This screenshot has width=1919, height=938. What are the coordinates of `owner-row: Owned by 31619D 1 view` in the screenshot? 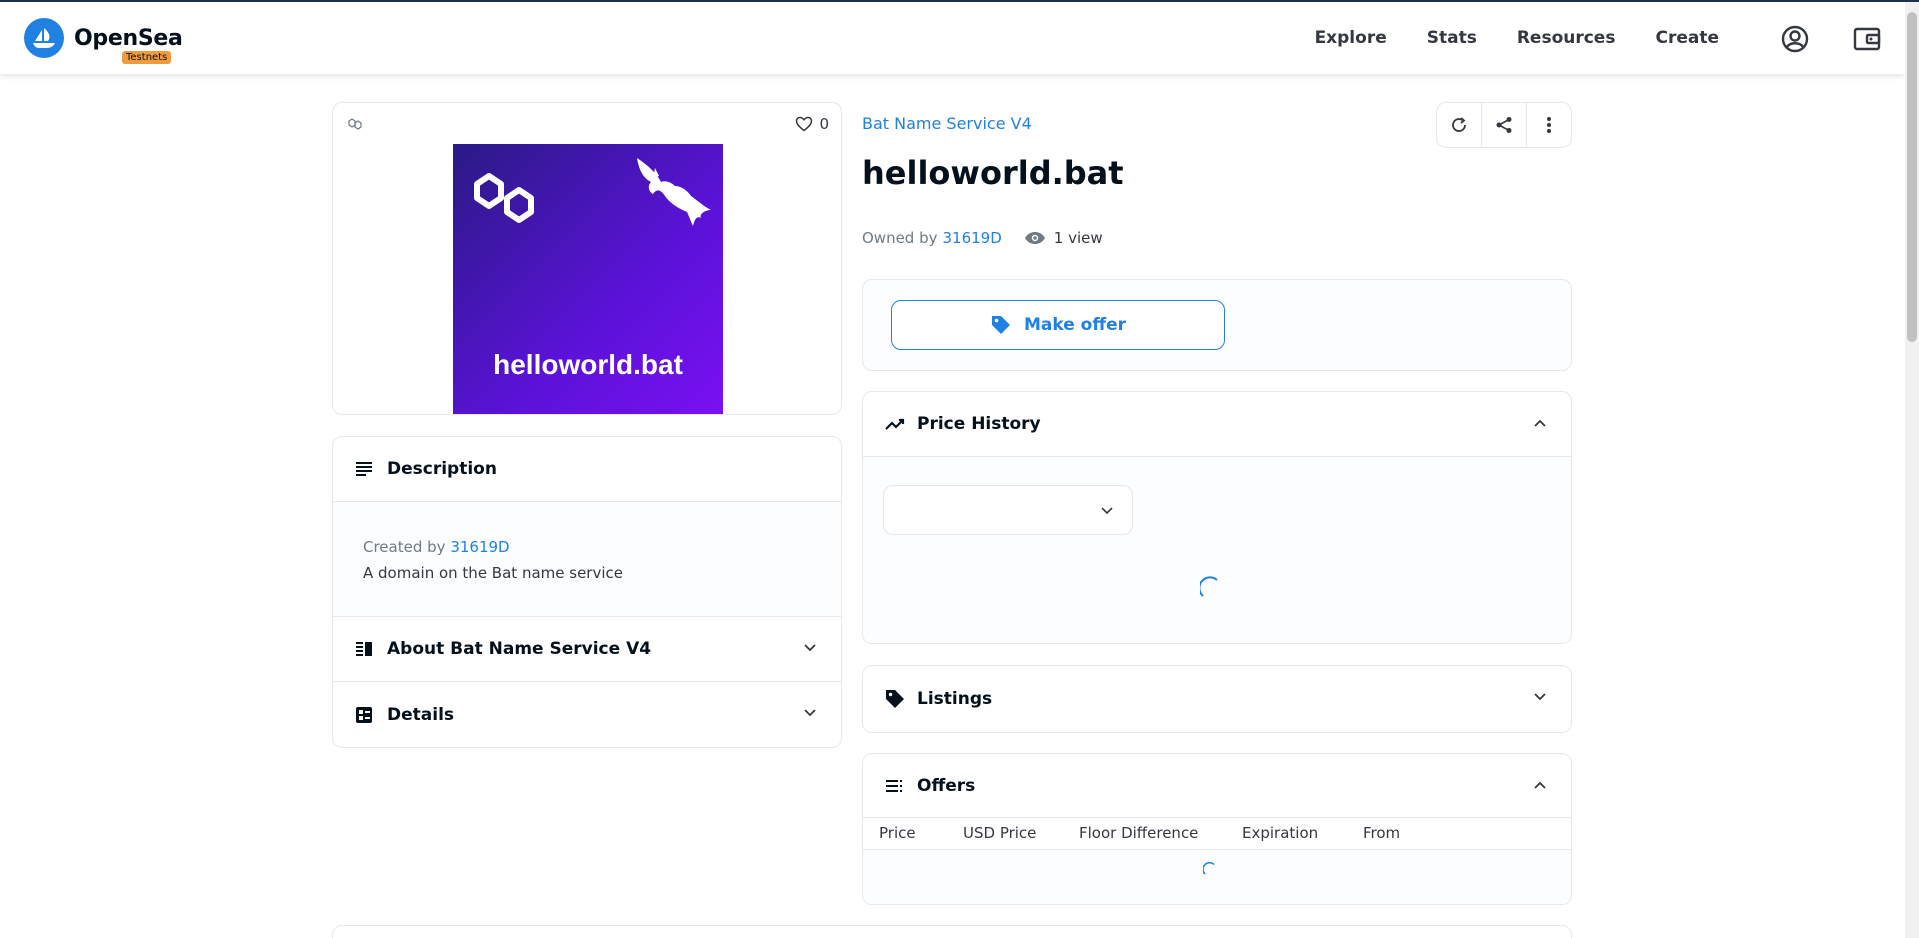 It's located at (982, 238).